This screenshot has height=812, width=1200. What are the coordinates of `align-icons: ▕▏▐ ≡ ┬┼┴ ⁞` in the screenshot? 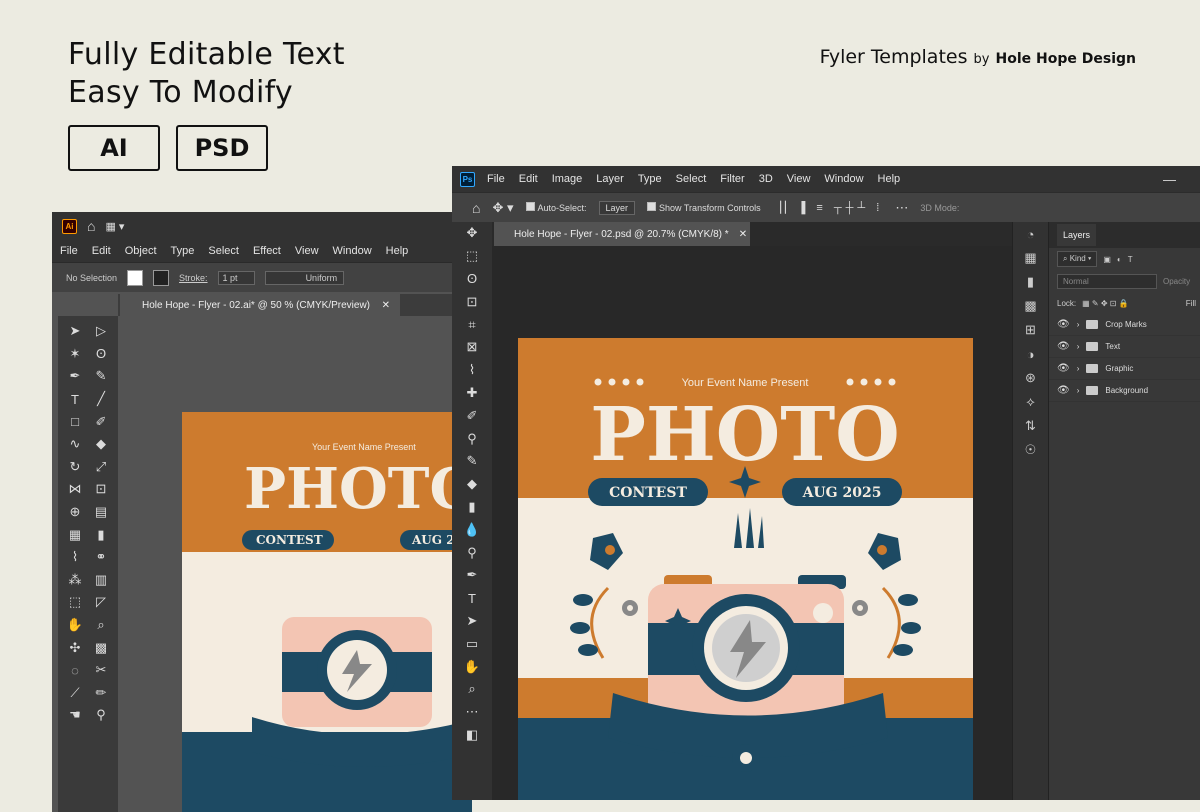 It's located at (828, 207).